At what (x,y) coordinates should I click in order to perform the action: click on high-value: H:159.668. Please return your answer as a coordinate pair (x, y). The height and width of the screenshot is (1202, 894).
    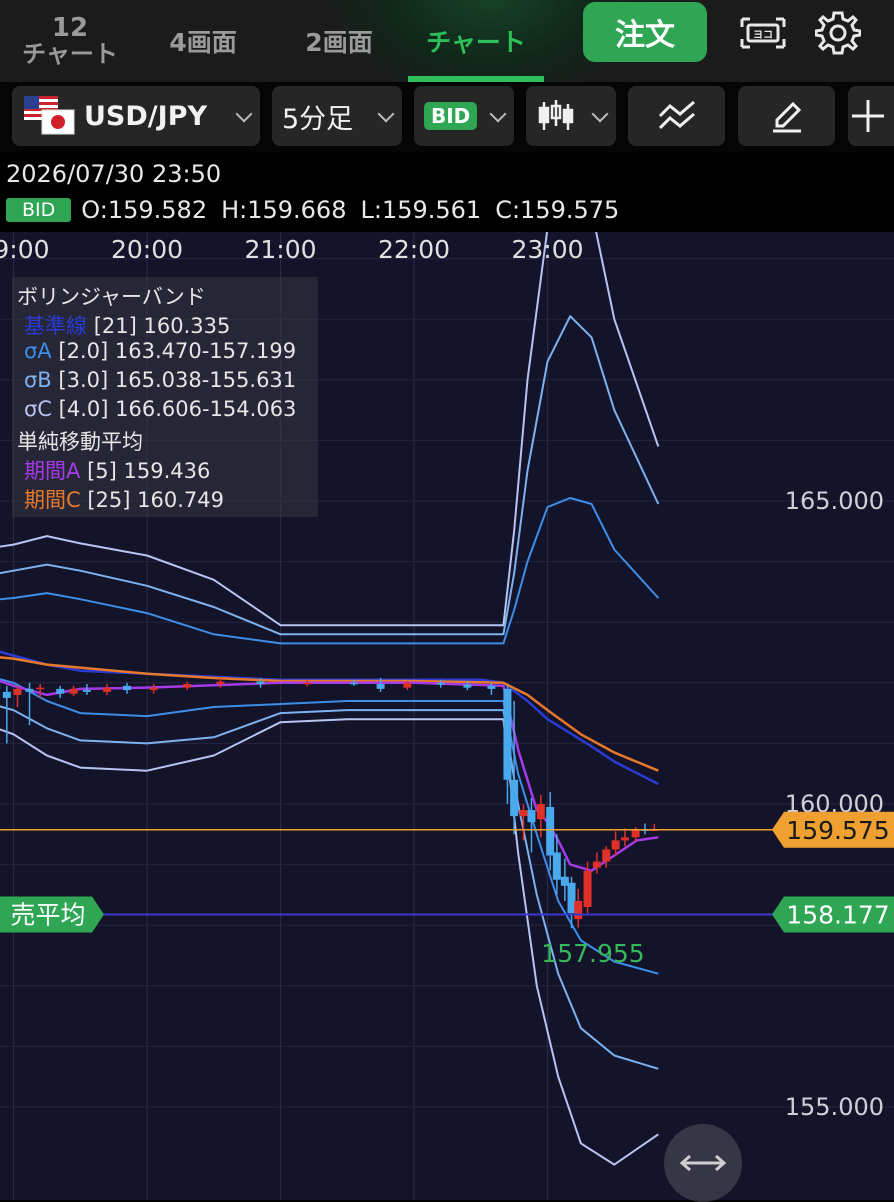
    Looking at the image, I should click on (283, 210).